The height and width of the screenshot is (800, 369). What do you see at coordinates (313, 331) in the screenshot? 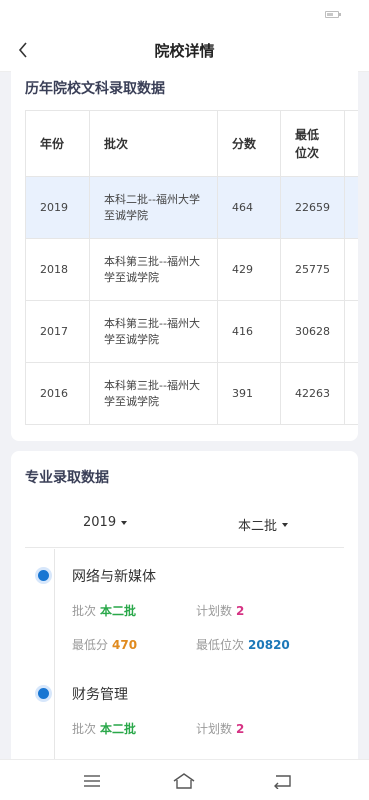
I see `cell-min-rank: 30628` at bounding box center [313, 331].